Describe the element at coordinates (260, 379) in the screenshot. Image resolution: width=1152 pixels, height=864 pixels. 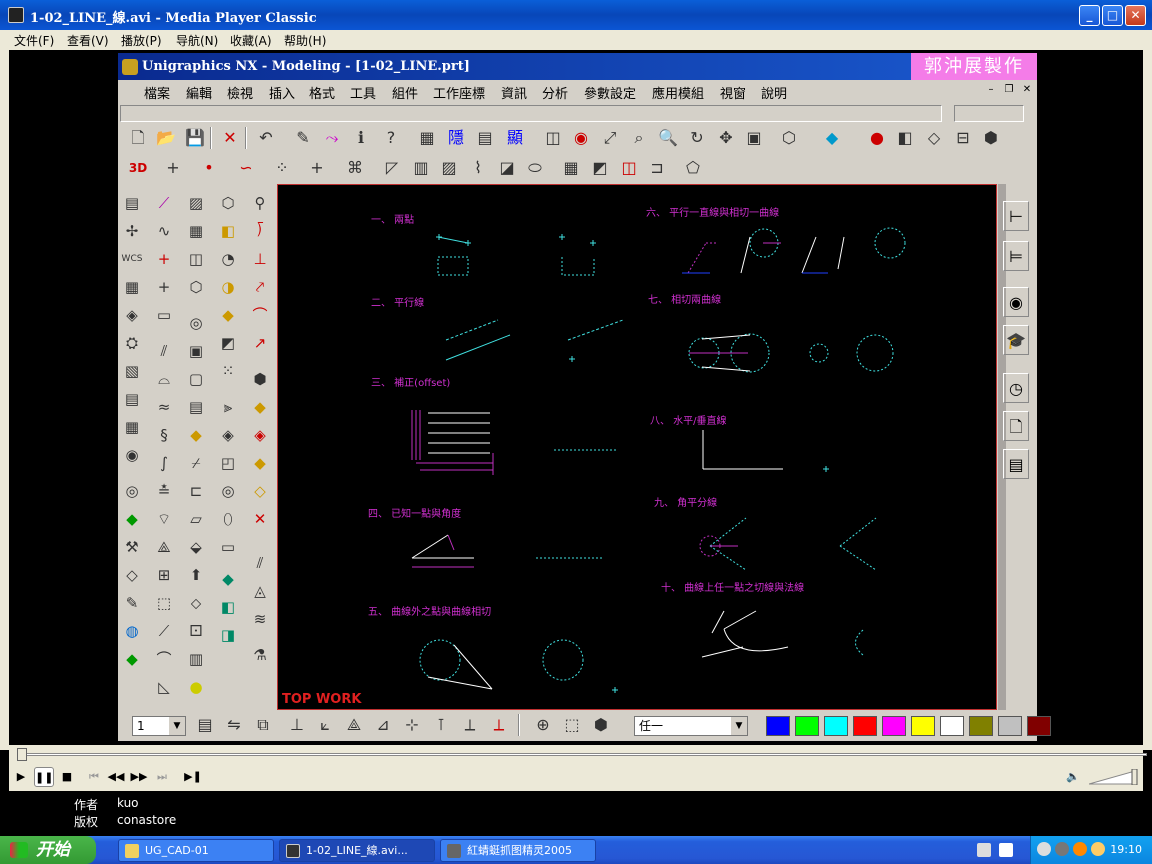
I see `tool-icon-7: ⬢` at that location.